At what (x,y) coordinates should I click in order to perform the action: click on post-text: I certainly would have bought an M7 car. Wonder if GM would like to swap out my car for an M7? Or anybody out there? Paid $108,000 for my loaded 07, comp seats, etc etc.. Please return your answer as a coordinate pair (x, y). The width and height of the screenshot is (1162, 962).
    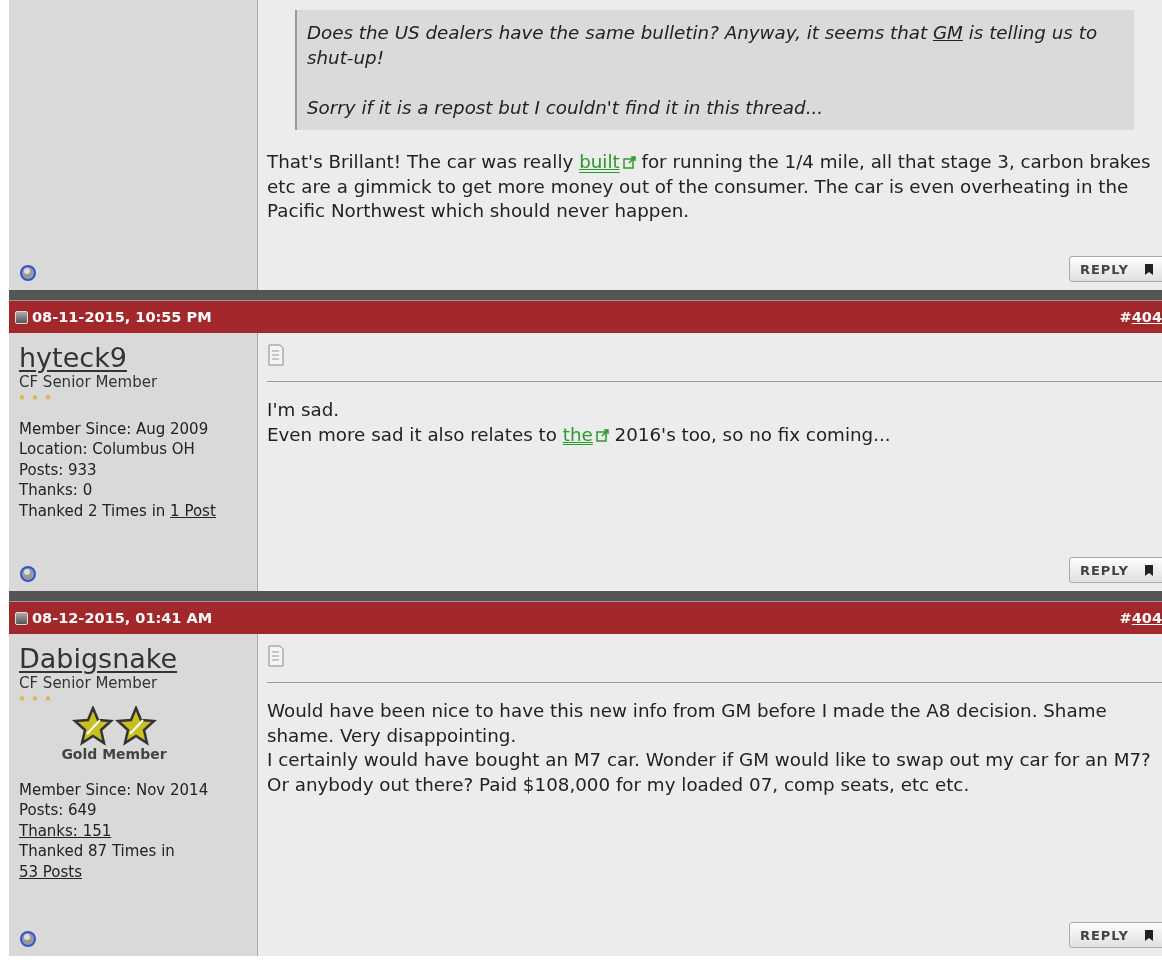
    Looking at the image, I should click on (709, 772).